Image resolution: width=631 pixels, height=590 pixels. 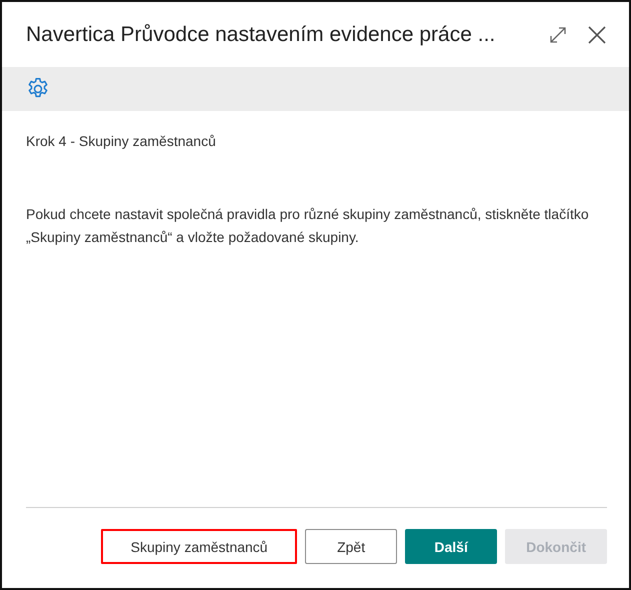 I want to click on close-icon, so click(x=597, y=34).